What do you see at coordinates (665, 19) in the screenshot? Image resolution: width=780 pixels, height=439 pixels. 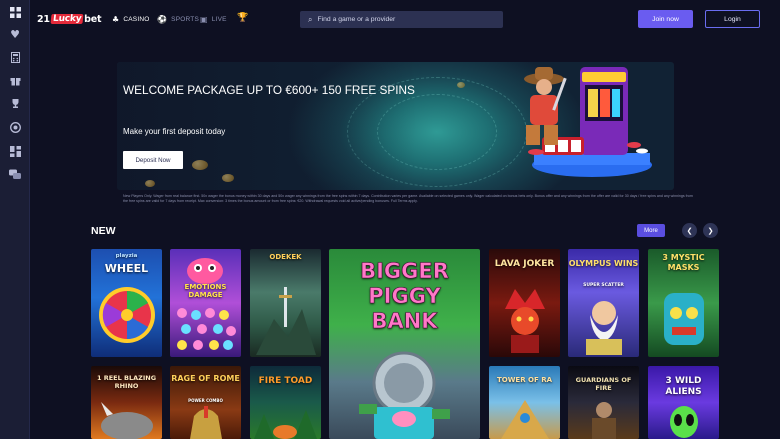 I see `join-now-button: Join now` at bounding box center [665, 19].